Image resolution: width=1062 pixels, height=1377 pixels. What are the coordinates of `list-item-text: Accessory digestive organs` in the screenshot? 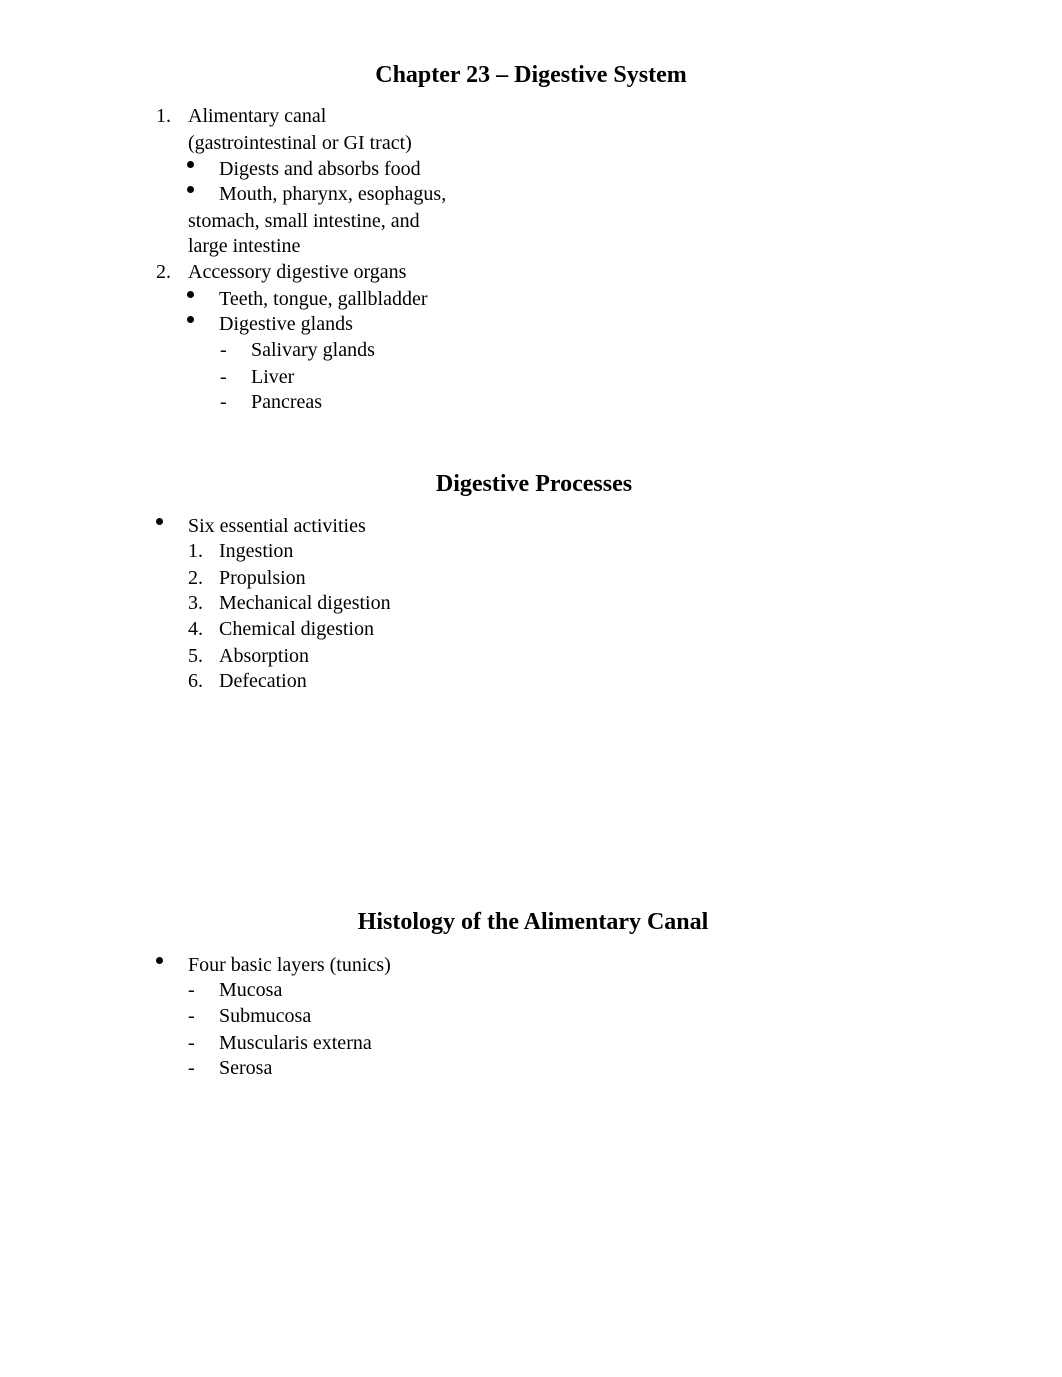 It's located at (297, 272).